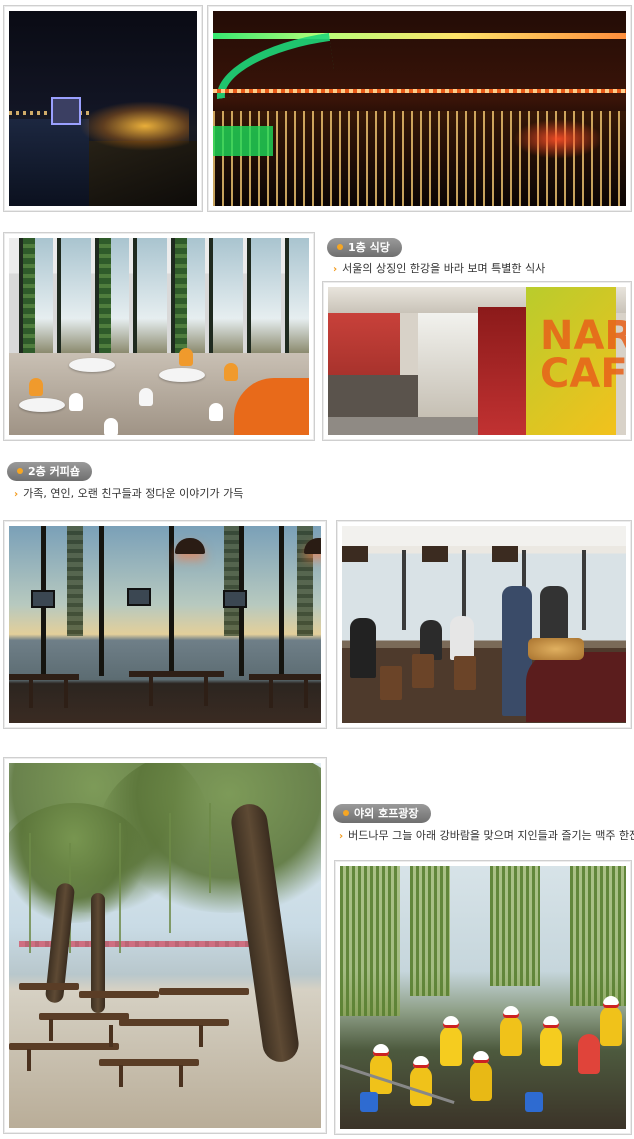 This screenshot has width=634, height=1139. I want to click on coffee-interior-photo, so click(484, 624).